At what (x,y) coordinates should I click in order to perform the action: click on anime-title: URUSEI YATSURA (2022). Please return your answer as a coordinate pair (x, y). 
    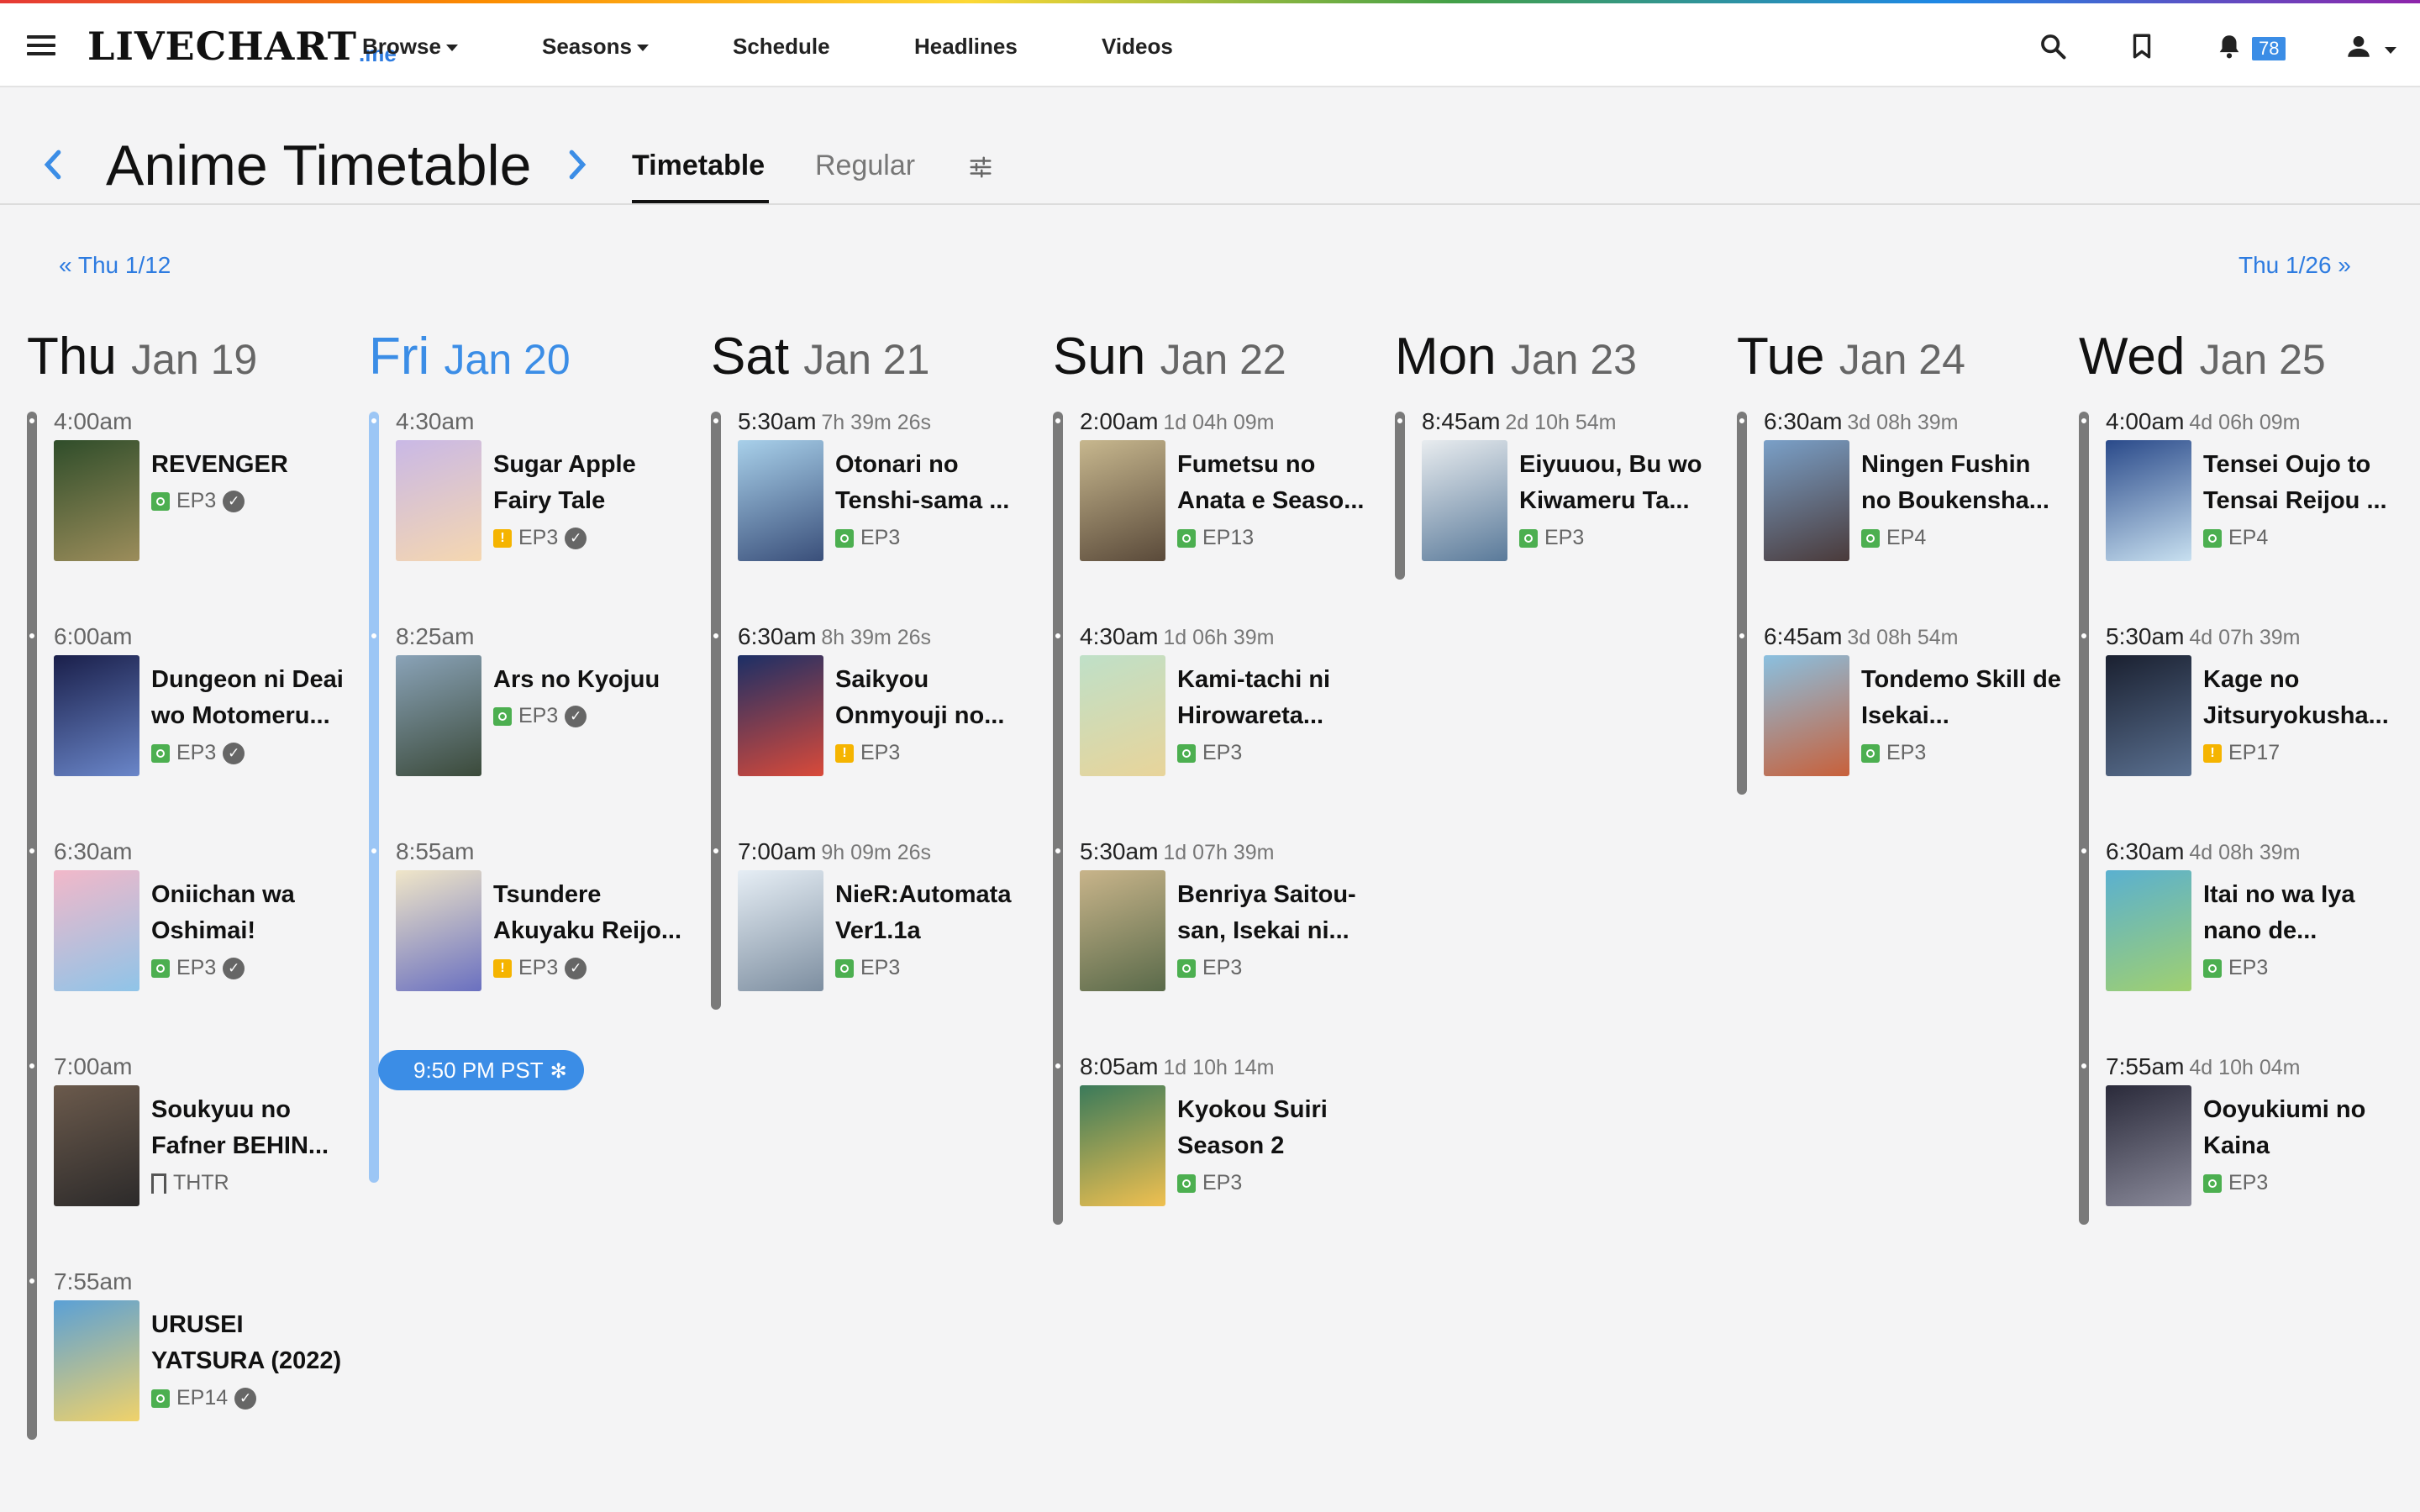
    Looking at the image, I should click on (252, 1343).